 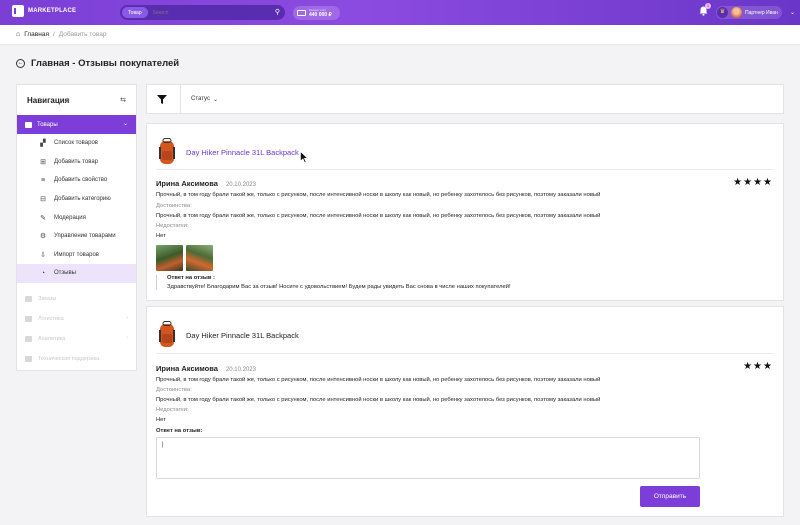 I want to click on balance-value: 440 000 ₽, so click(x=320, y=15).